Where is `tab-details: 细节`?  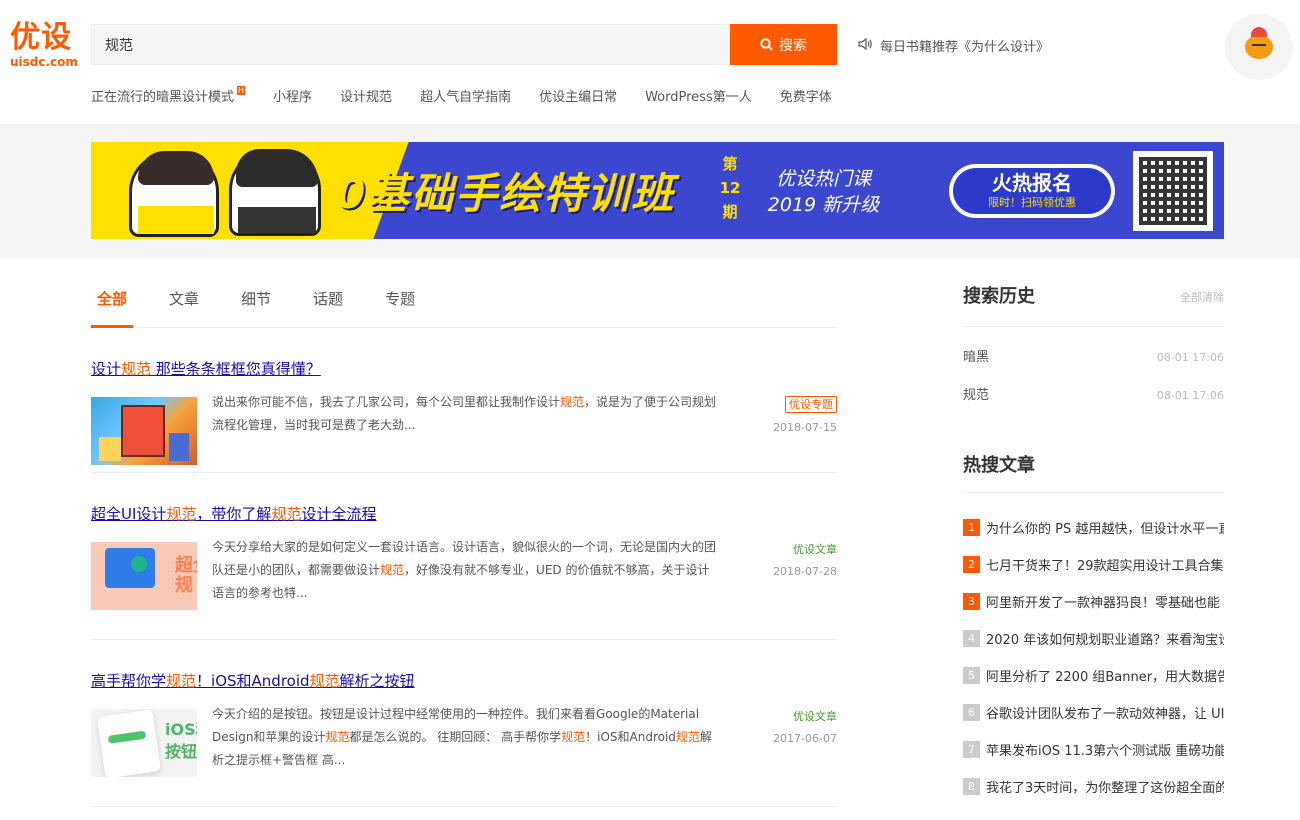 tab-details: 细节 is located at coordinates (256, 292).